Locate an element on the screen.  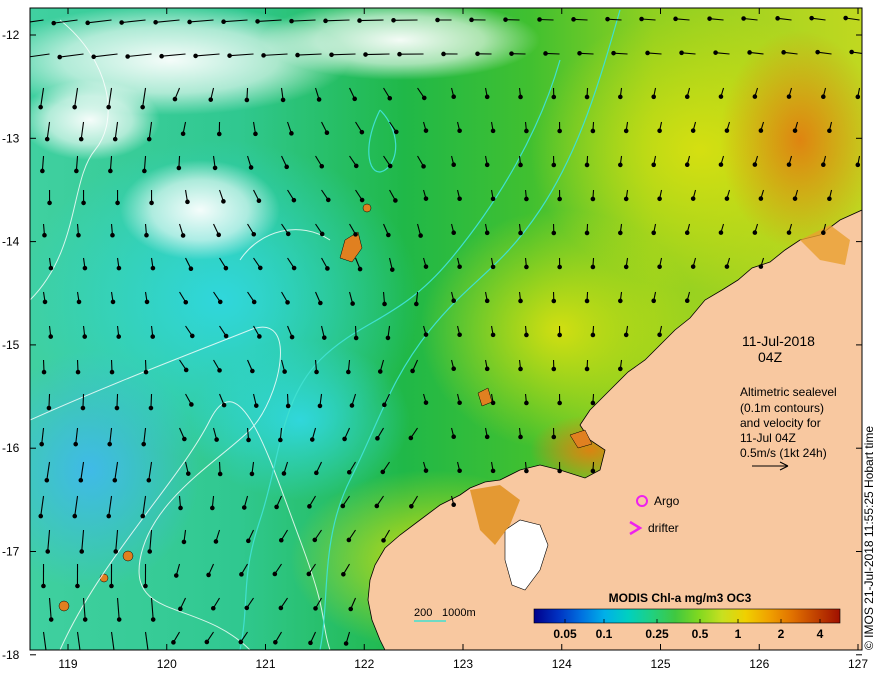
lon-tick-label: 120 is located at coordinates (167, 664).